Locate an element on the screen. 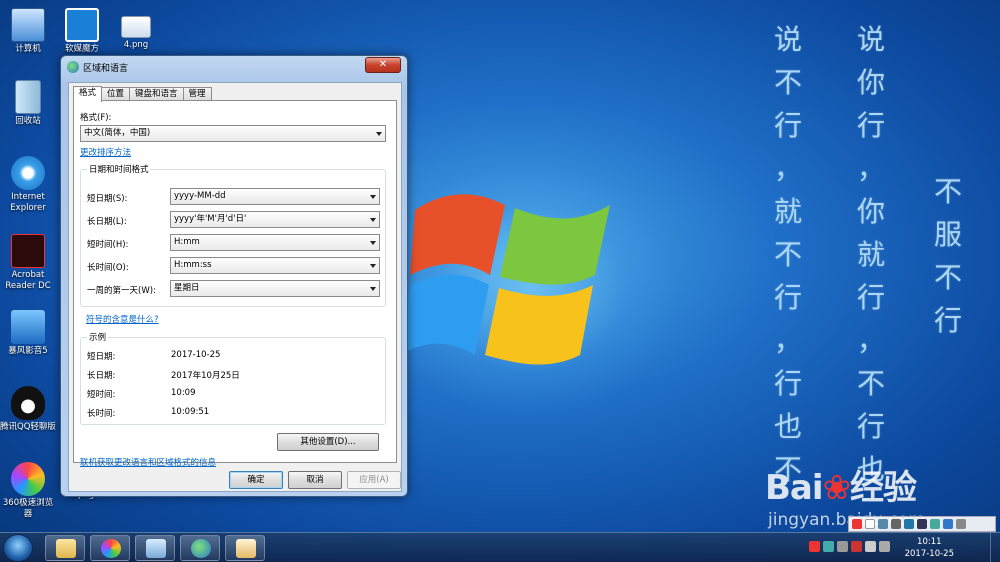  browser-360-icon is located at coordinates (28, 479).